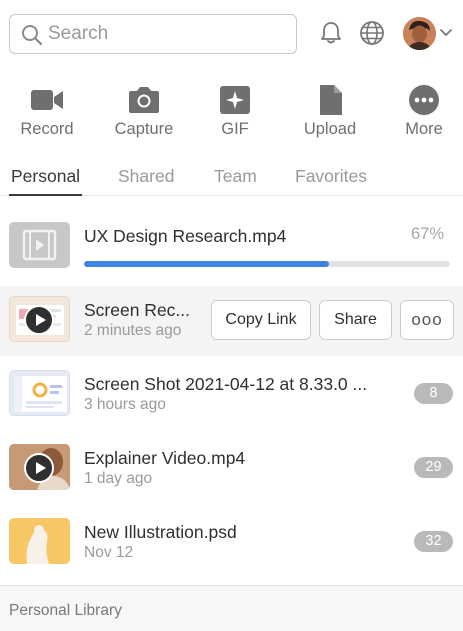  I want to click on search-box, so click(153, 34).